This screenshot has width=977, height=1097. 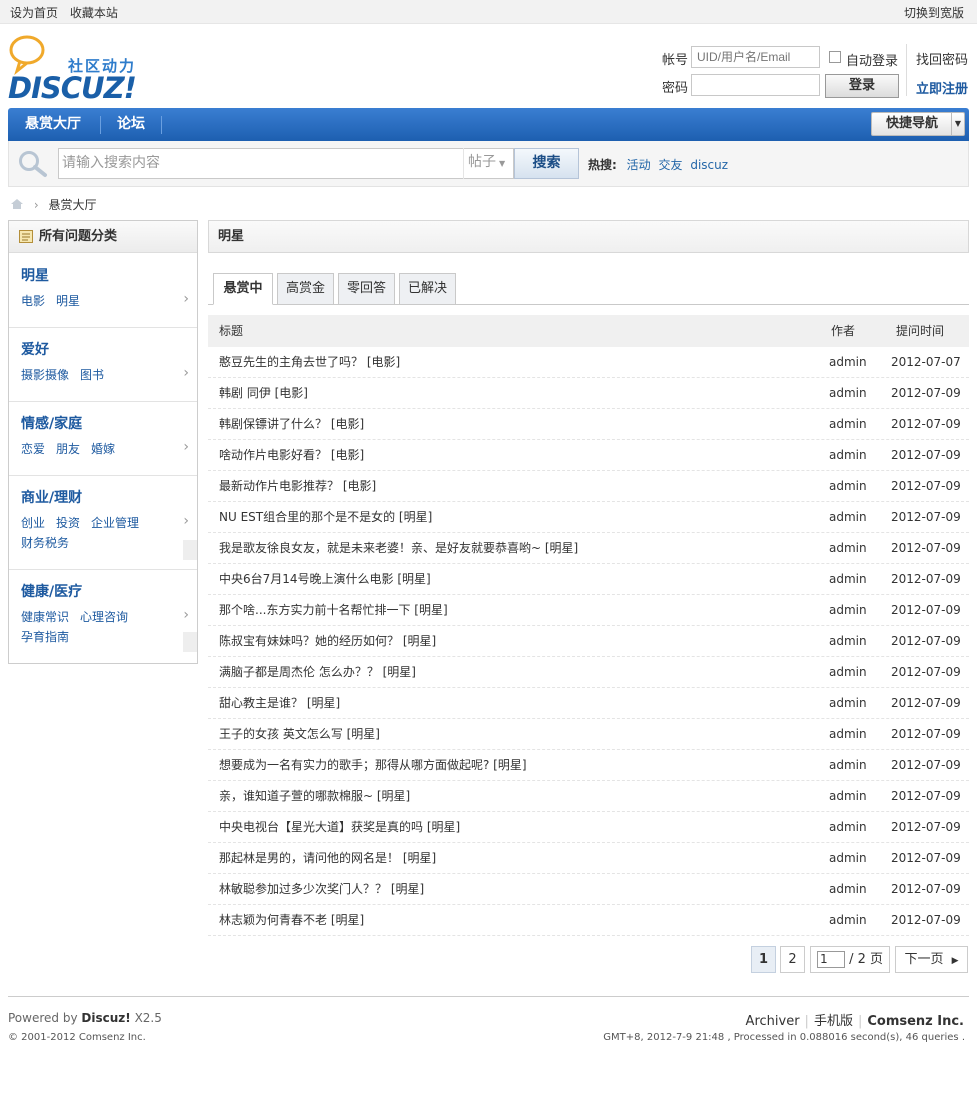 What do you see at coordinates (934, 13) in the screenshot?
I see `widescreen-link: 切换到宽版` at bounding box center [934, 13].